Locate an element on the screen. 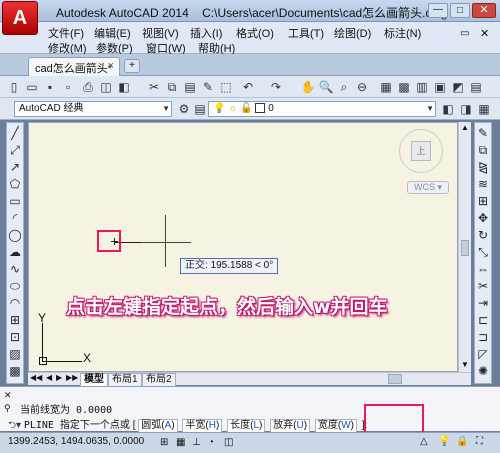  array-tool-icon: ⊞ is located at coordinates (483, 201).